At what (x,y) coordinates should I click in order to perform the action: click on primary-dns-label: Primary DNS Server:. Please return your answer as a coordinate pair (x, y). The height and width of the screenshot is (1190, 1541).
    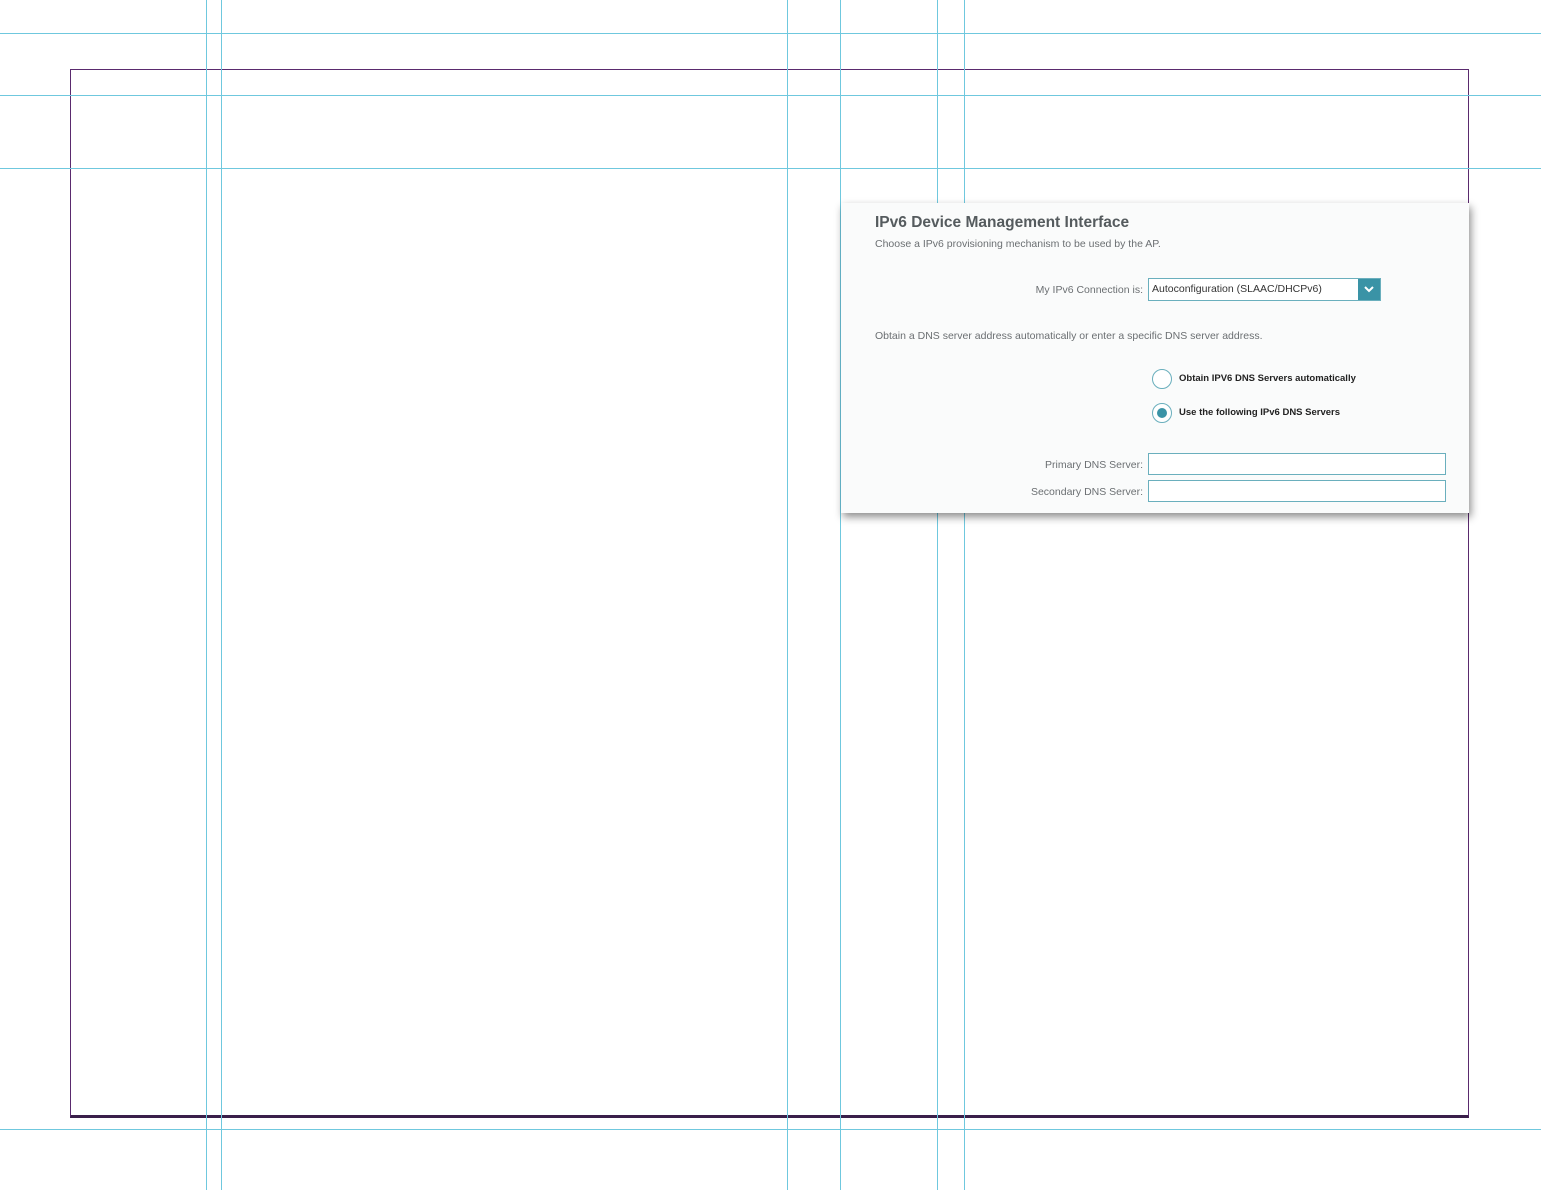
    Looking at the image, I should click on (1093, 465).